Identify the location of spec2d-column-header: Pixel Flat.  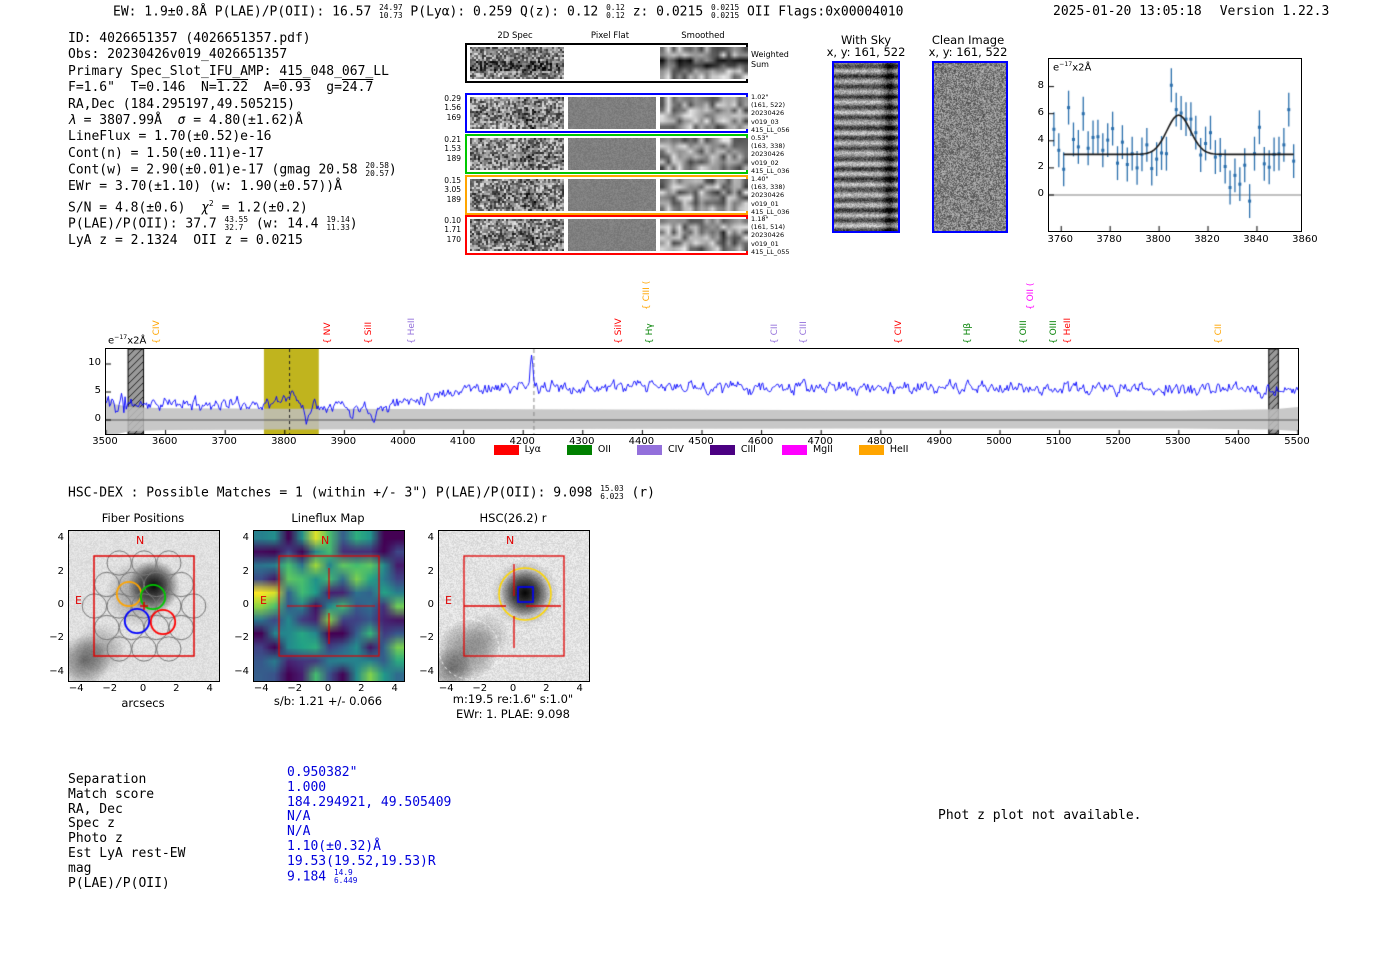
(610, 36).